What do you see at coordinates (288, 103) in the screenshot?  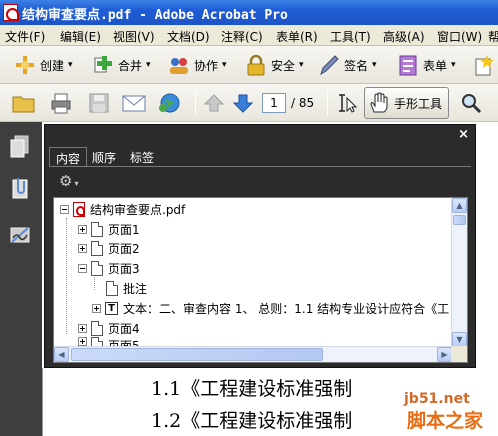 I see `page-number-group: 1 / 85` at bounding box center [288, 103].